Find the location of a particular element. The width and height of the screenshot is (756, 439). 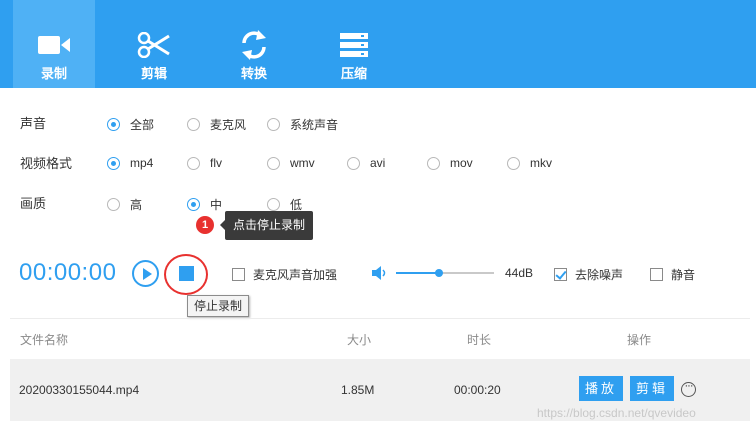

radio-format-mov: mov is located at coordinates (450, 163).